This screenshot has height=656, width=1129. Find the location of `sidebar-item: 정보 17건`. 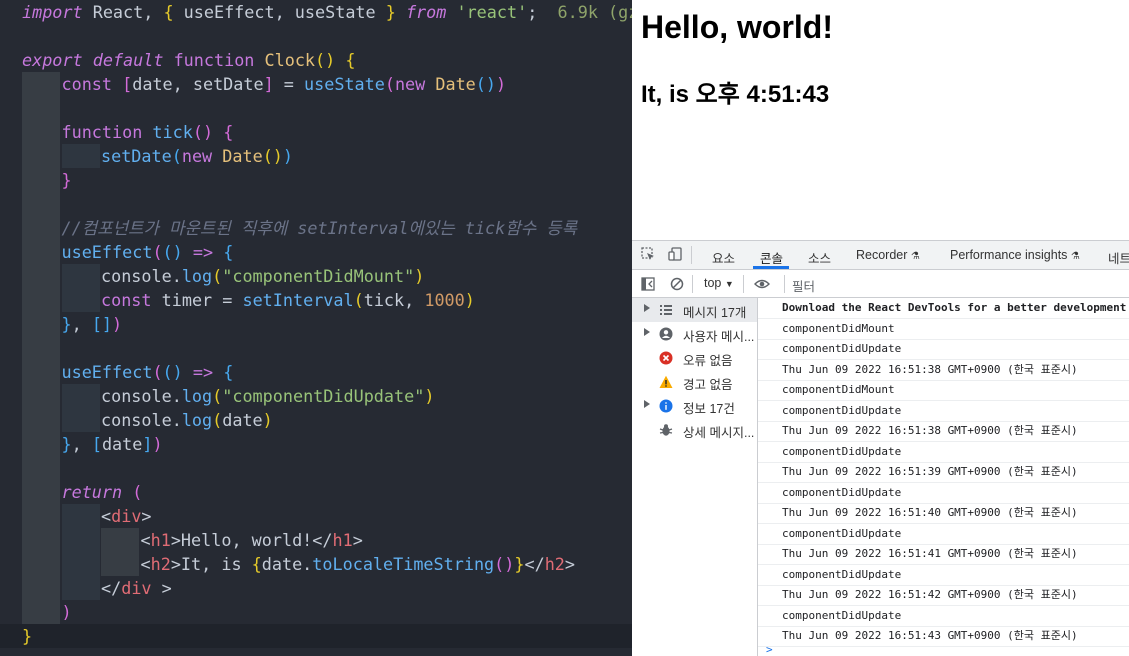

sidebar-item: 정보 17건 is located at coordinates (694, 406).